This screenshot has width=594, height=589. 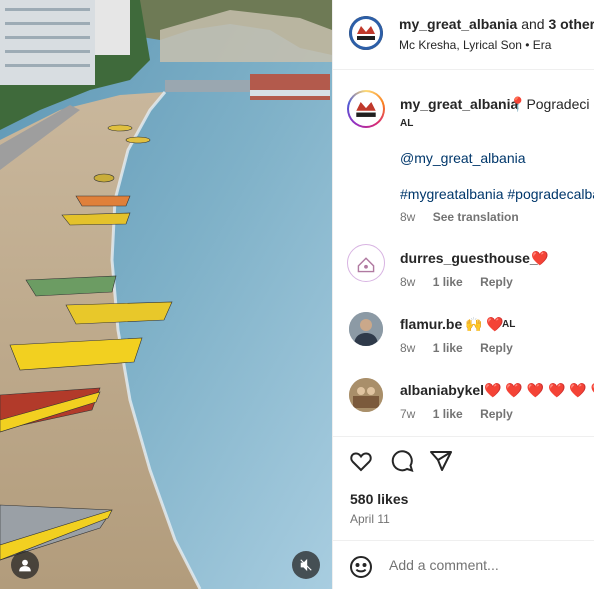 I want to click on guesthouse-logo-icon, so click(x=366, y=263).